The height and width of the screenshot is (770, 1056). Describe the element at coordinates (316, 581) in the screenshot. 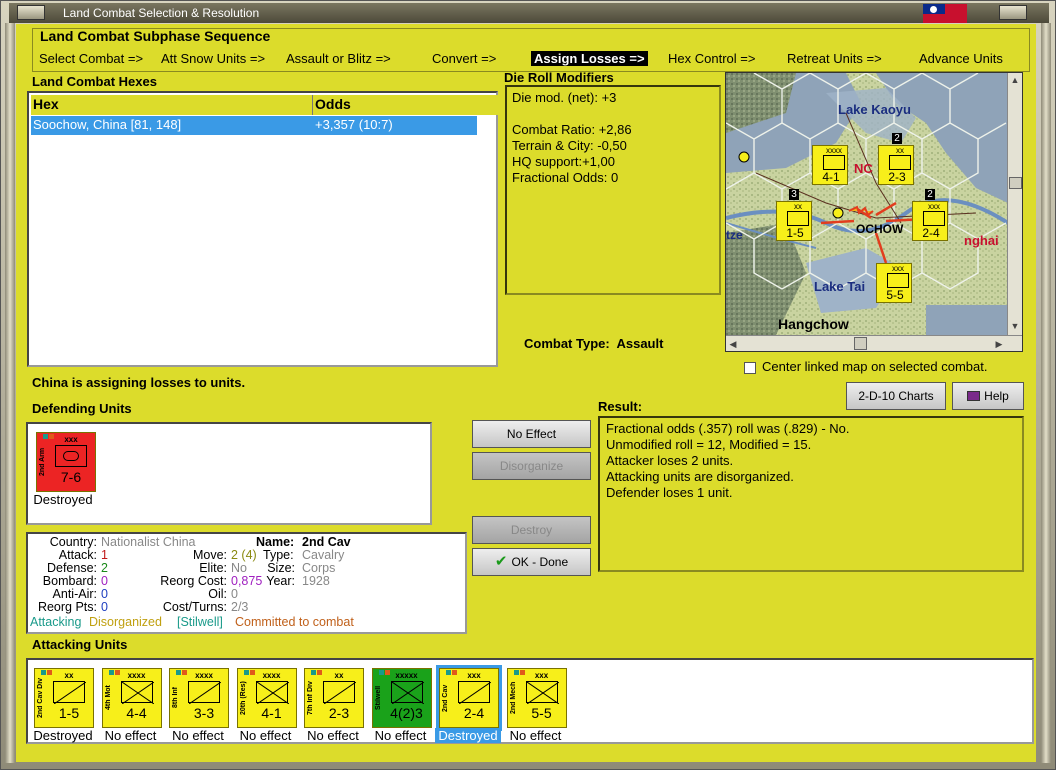

I see `year-value: 1928` at that location.